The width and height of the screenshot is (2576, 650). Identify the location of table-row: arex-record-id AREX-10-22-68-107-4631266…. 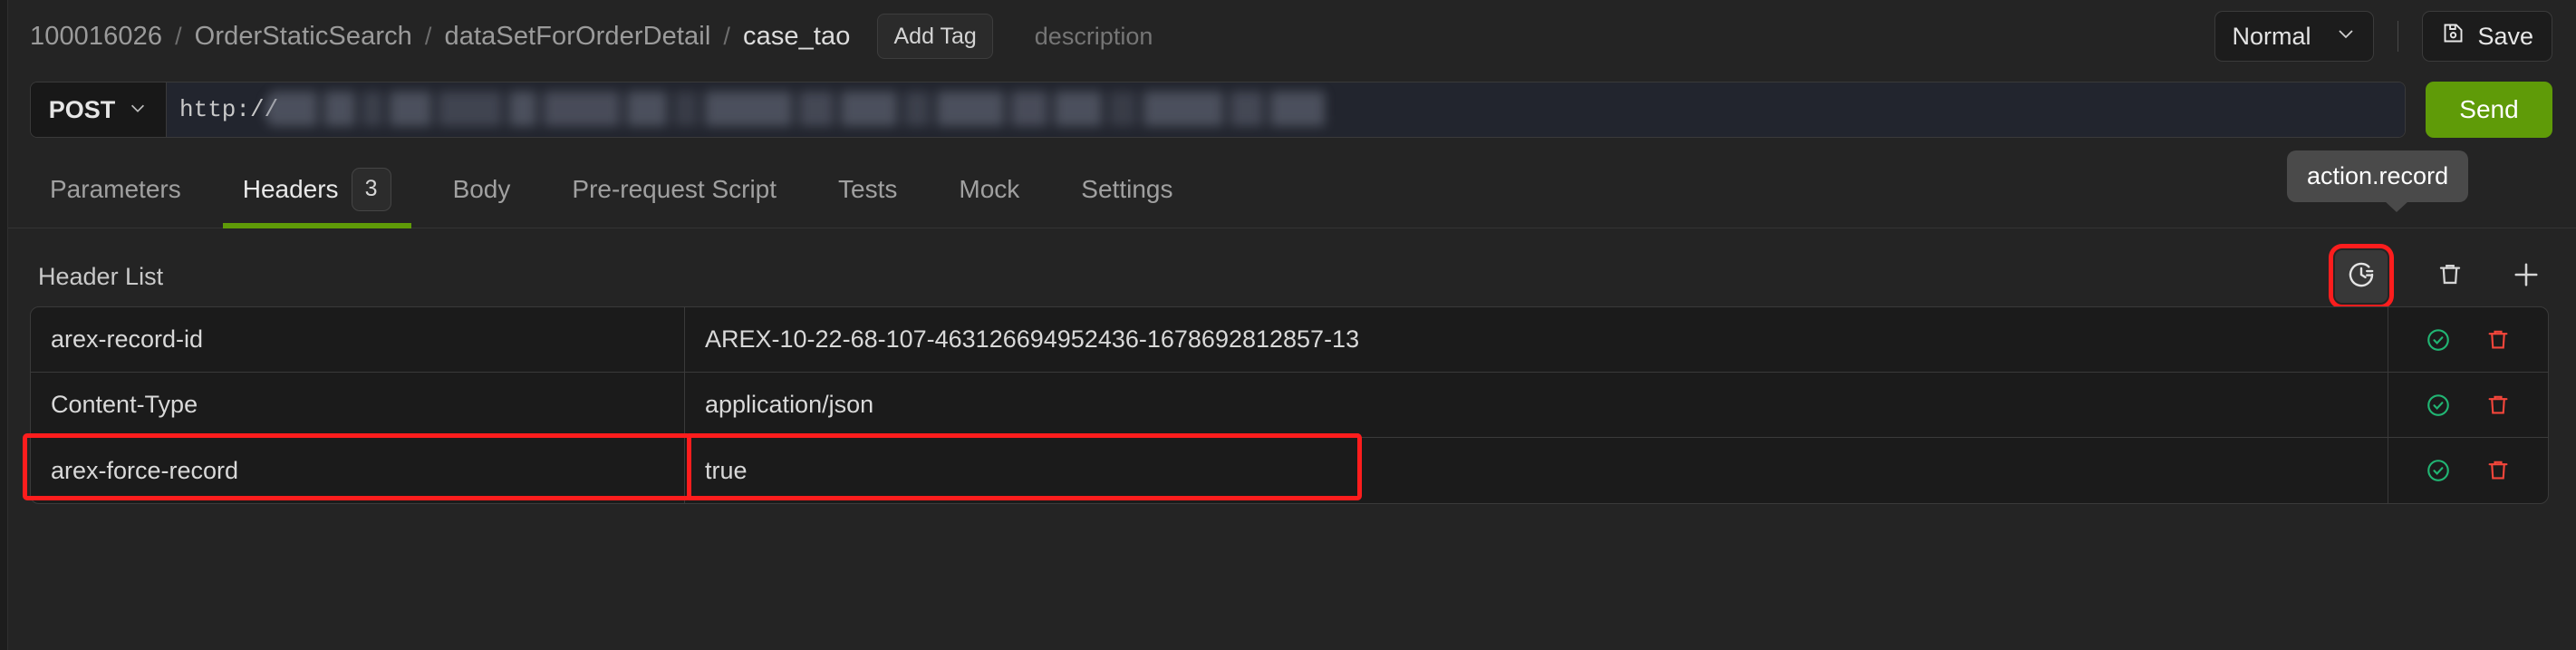
(1289, 340).